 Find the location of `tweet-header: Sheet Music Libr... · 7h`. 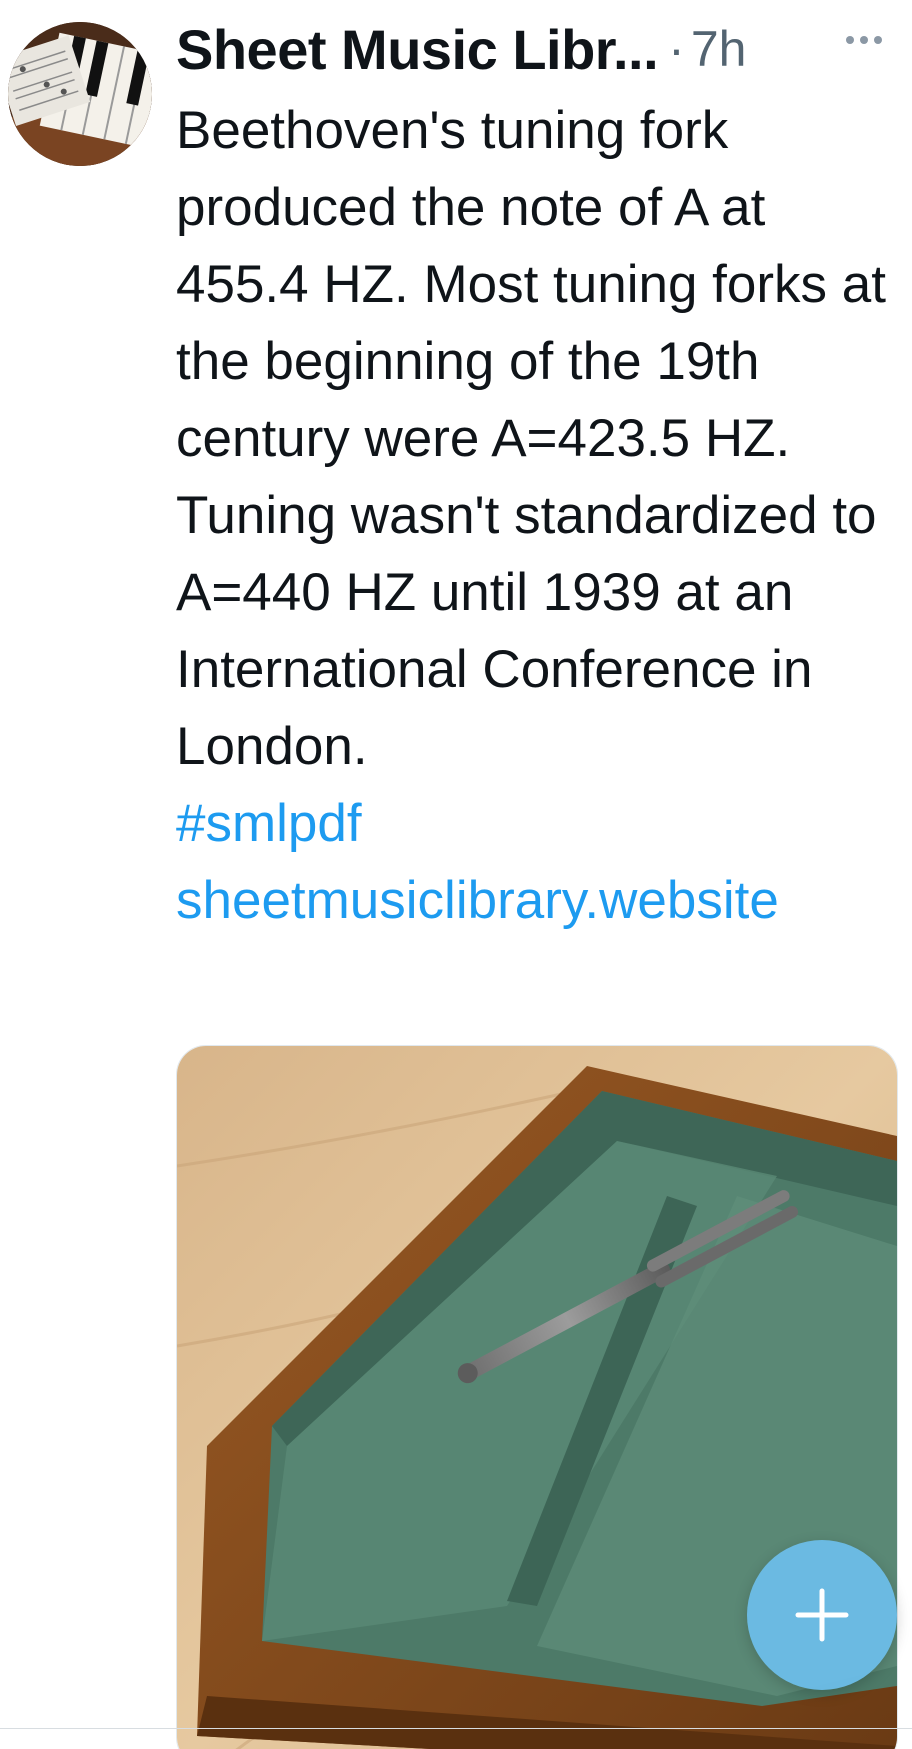

tweet-header: Sheet Music Libr... · 7h is located at coordinates (461, 49).